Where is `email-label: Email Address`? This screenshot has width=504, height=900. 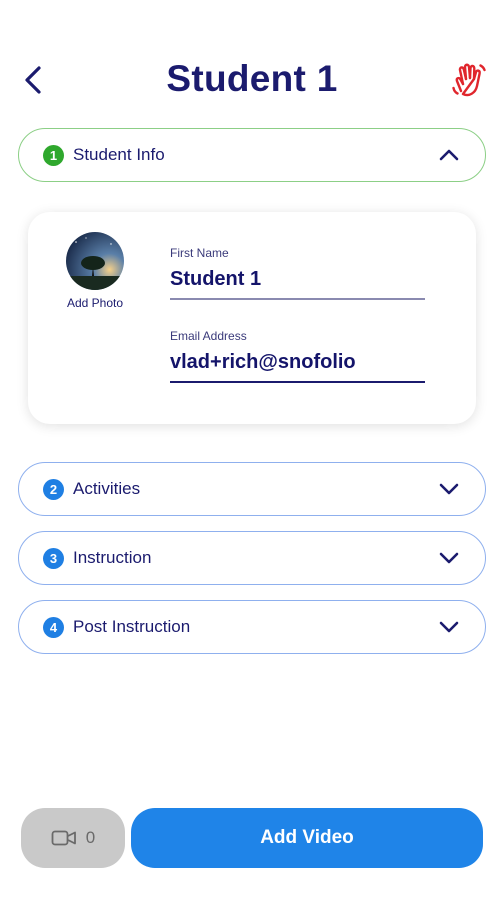
email-label: Email Address is located at coordinates (208, 336).